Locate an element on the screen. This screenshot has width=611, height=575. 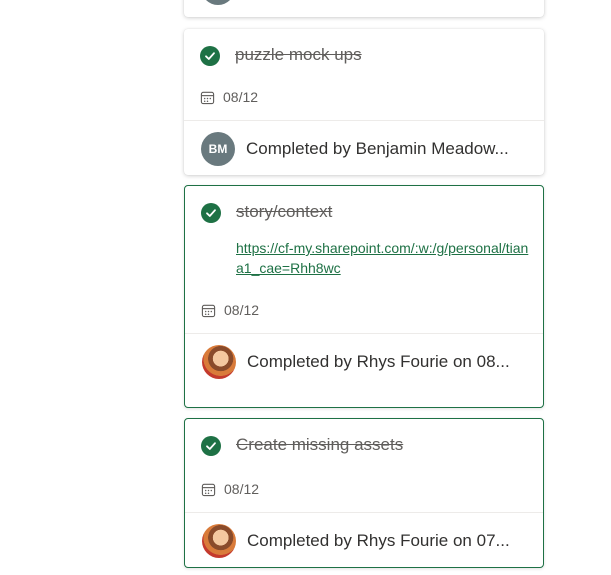
avatar: BM is located at coordinates (218, 148).